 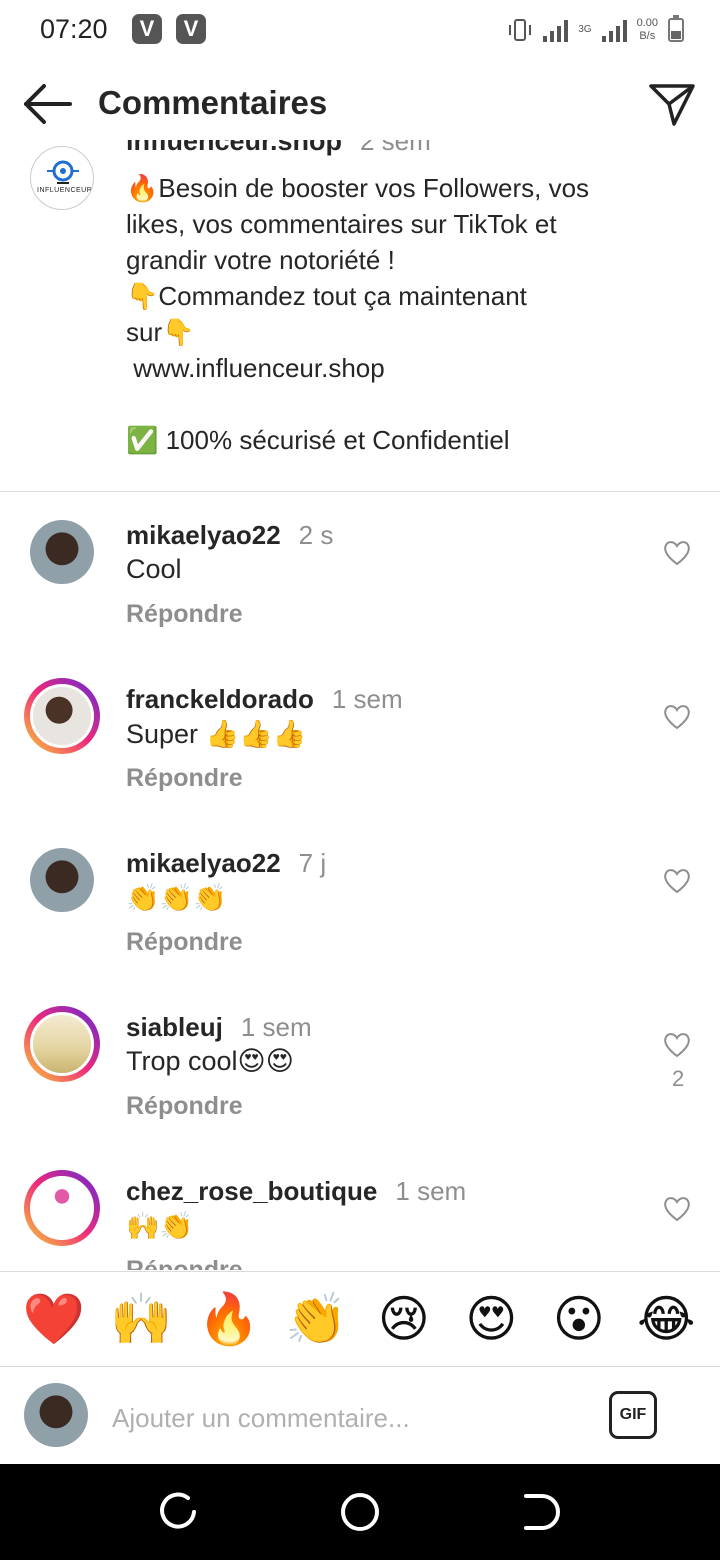 What do you see at coordinates (360, 1066) in the screenshot?
I see `comment-item: siableuj 1 sem Trop cool😍😍 Répondre 2` at bounding box center [360, 1066].